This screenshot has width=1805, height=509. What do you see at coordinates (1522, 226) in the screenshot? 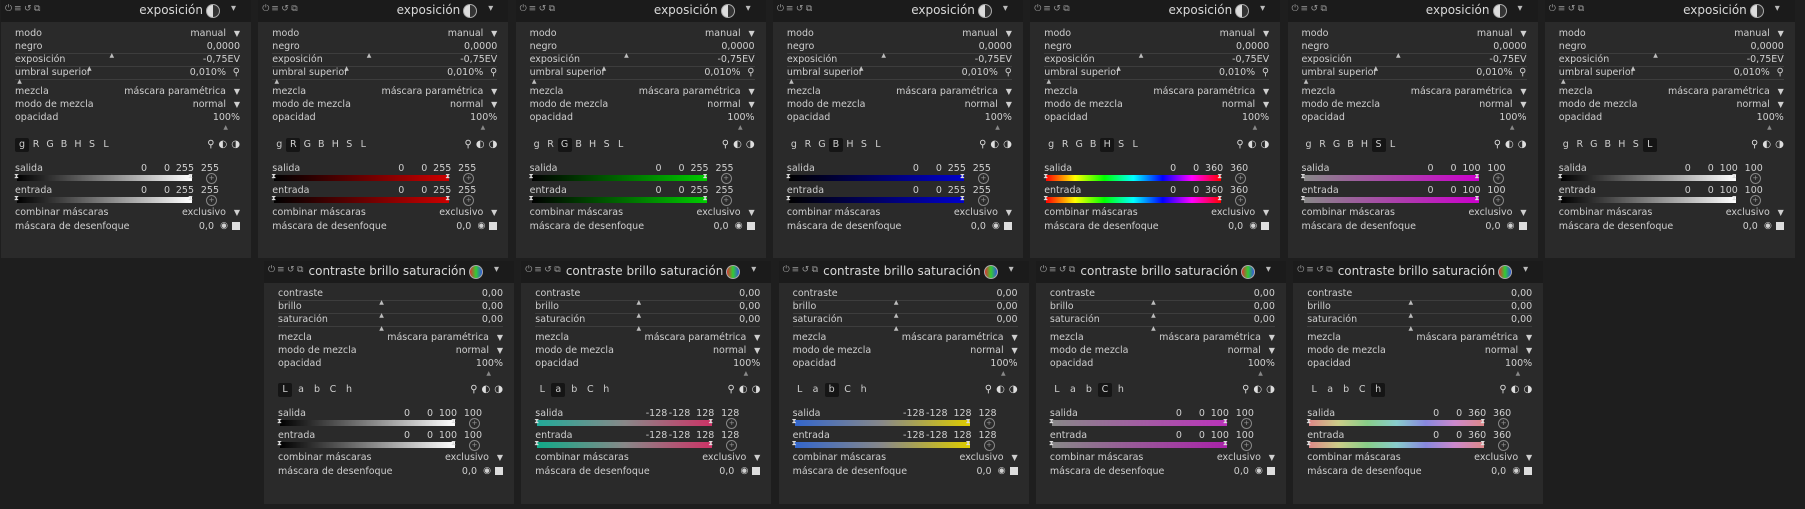
I see `display-mask-icon` at bounding box center [1522, 226].